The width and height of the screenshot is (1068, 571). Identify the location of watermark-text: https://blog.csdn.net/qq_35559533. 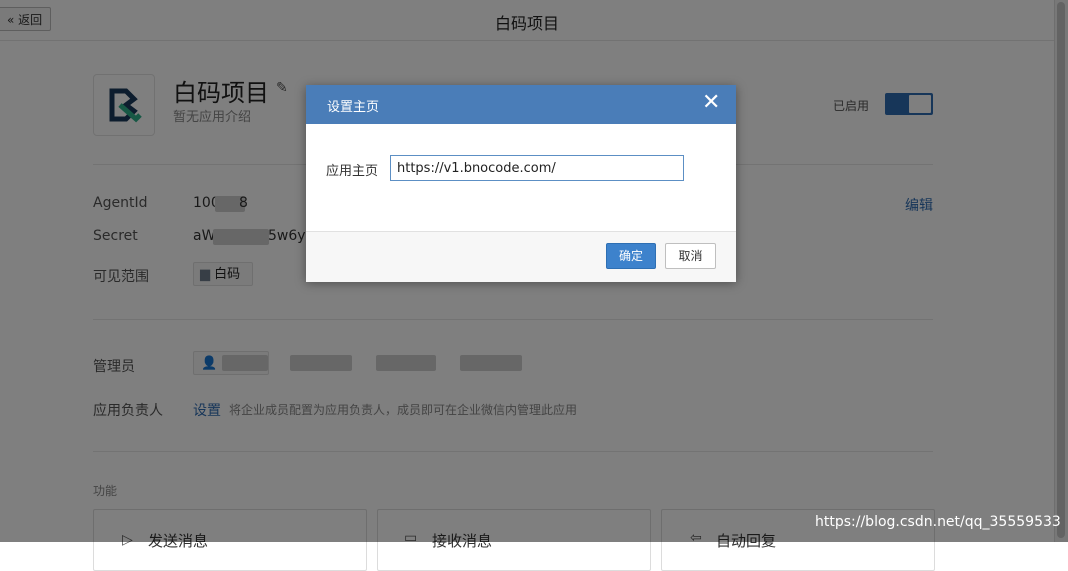
(938, 522).